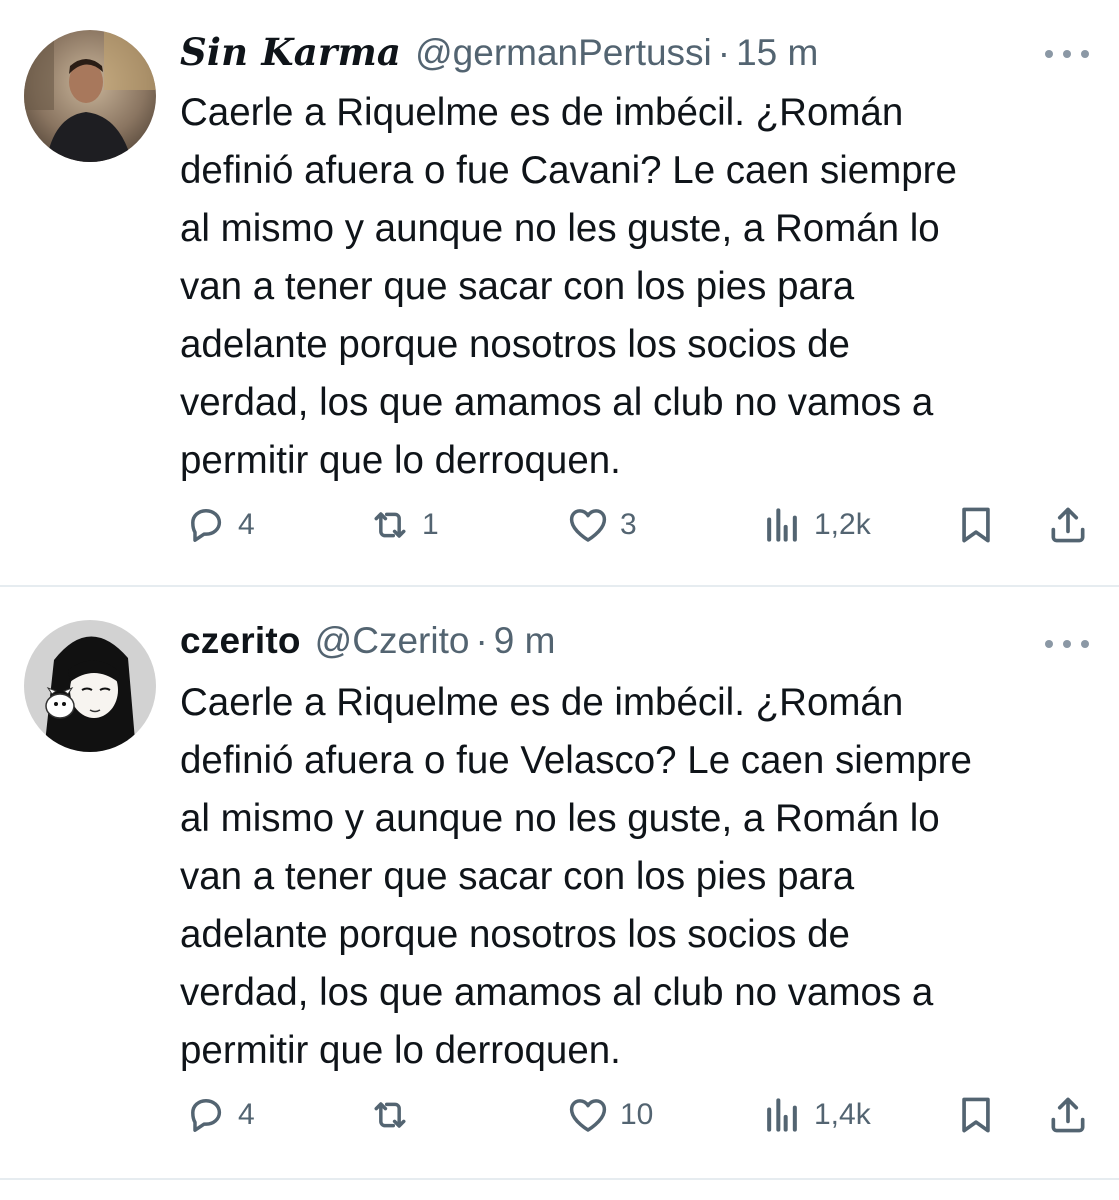 This screenshot has height=1200, width=1119. Describe the element at coordinates (628, 524) in the screenshot. I see `like-count: 3` at that location.